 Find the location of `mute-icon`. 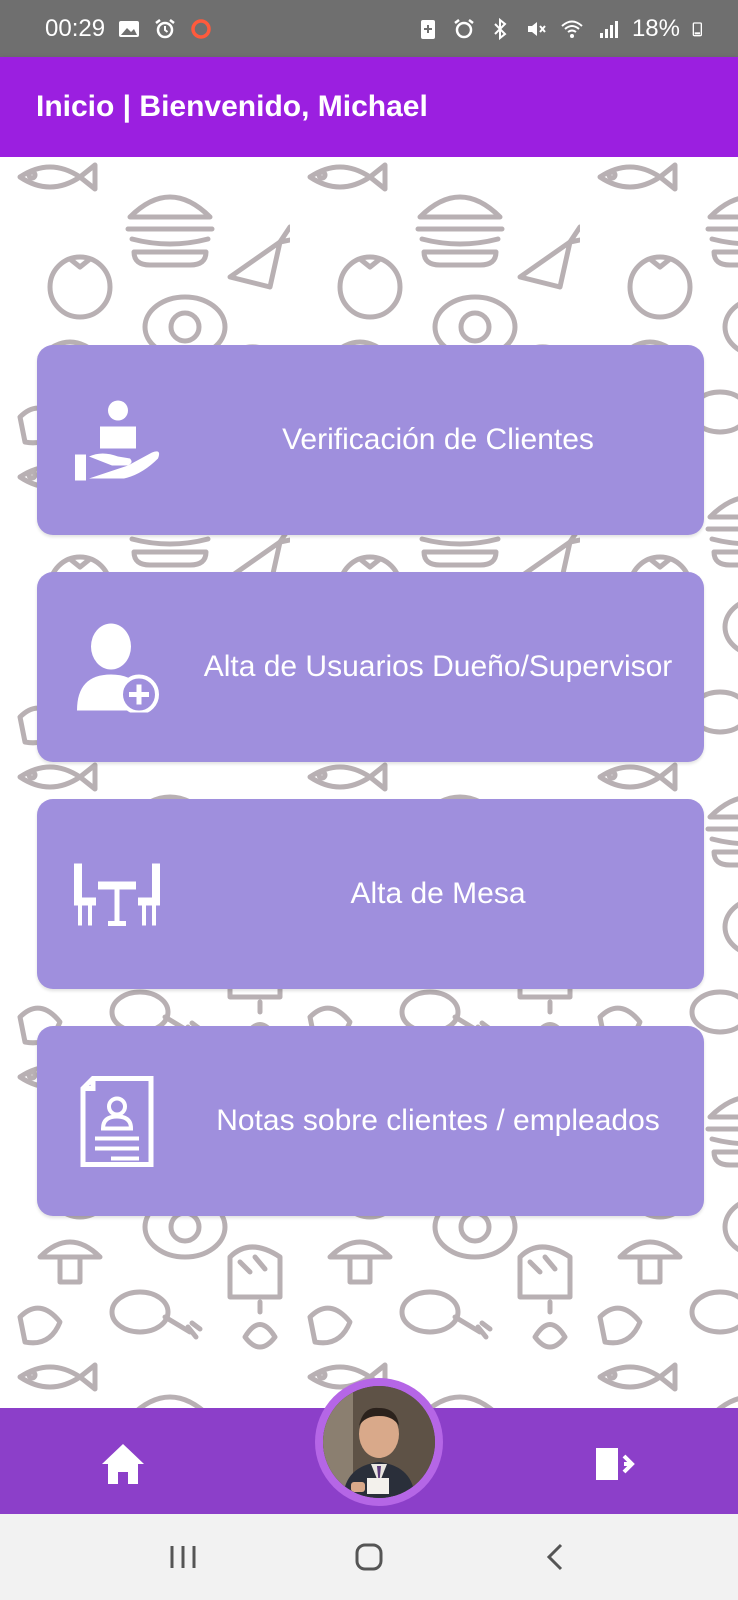

mute-icon is located at coordinates (536, 28).